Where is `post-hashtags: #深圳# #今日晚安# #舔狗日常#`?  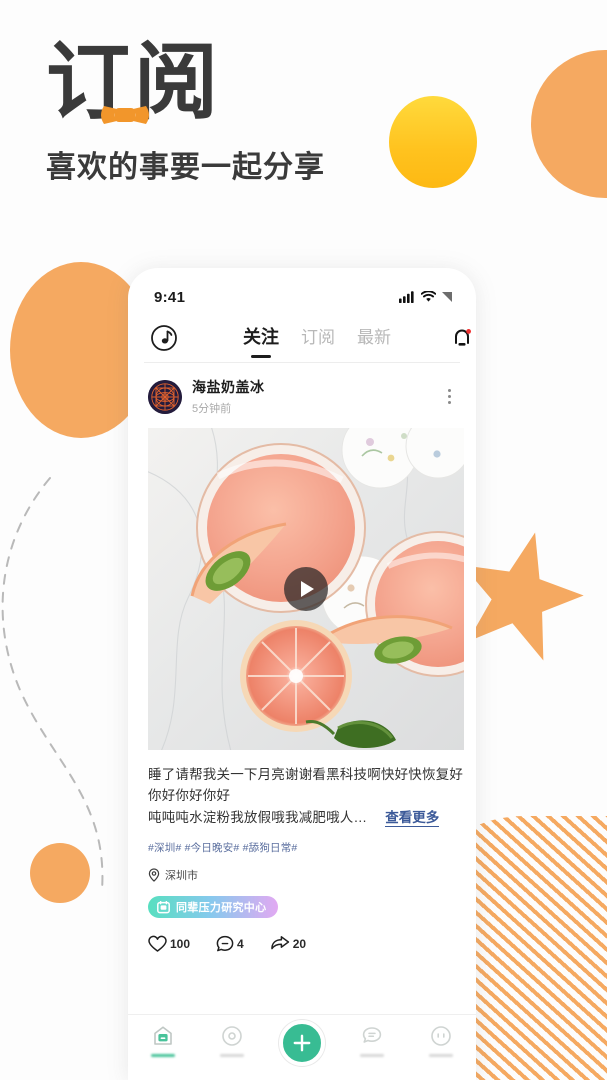 post-hashtags: #深圳# #今日晚安# #舔狗日常# is located at coordinates (302, 841).